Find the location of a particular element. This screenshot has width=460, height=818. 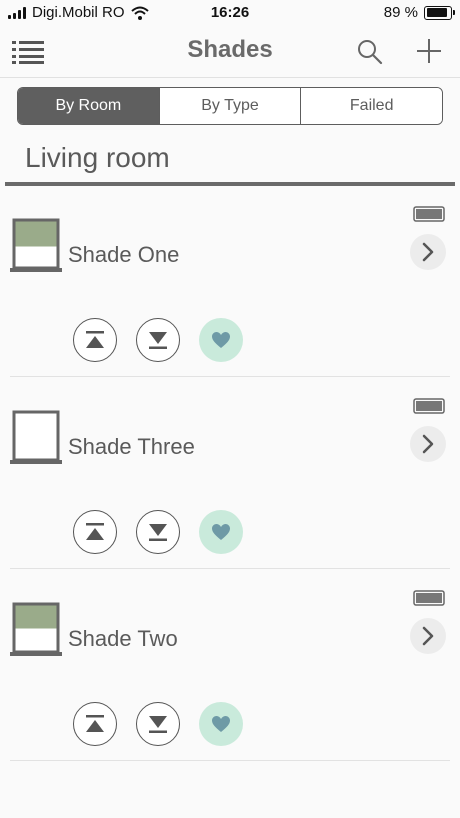

shade-name: Shade Three is located at coordinates (131, 446).